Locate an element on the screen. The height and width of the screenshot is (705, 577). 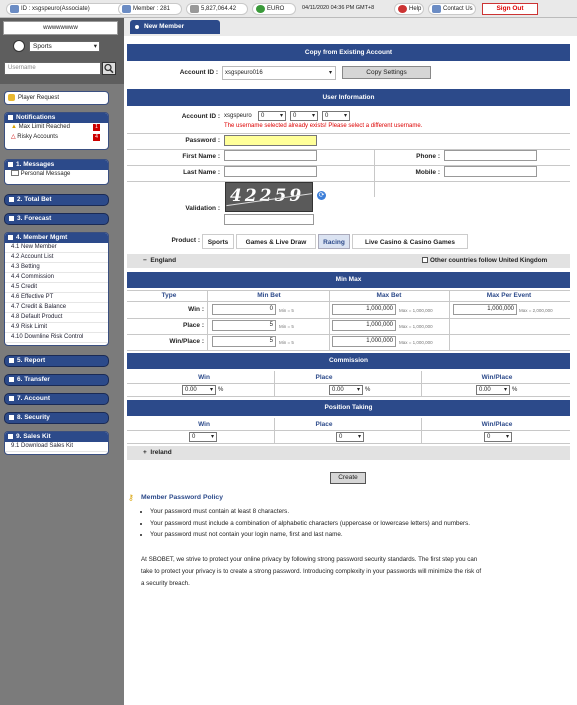
first-name-input is located at coordinates (270, 155).